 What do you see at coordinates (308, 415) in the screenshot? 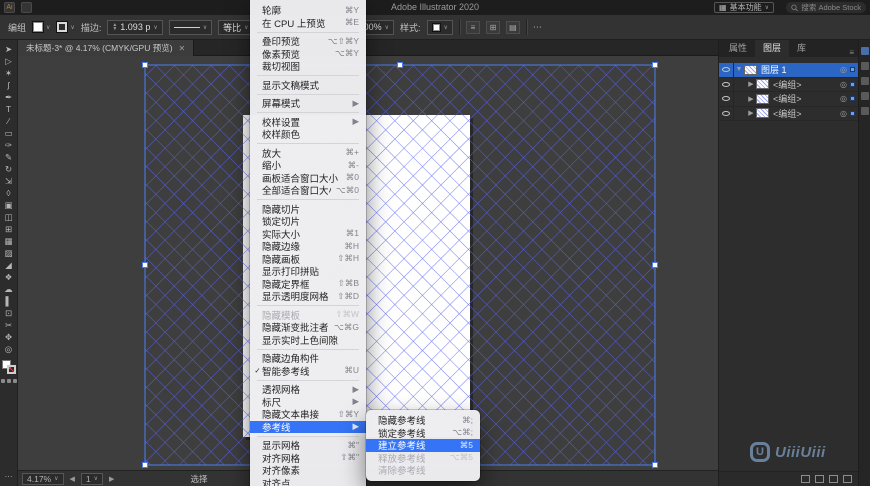
I see `view-menu-item-37: 隐藏文本串接 ⇧⌘Y` at bounding box center [308, 415].